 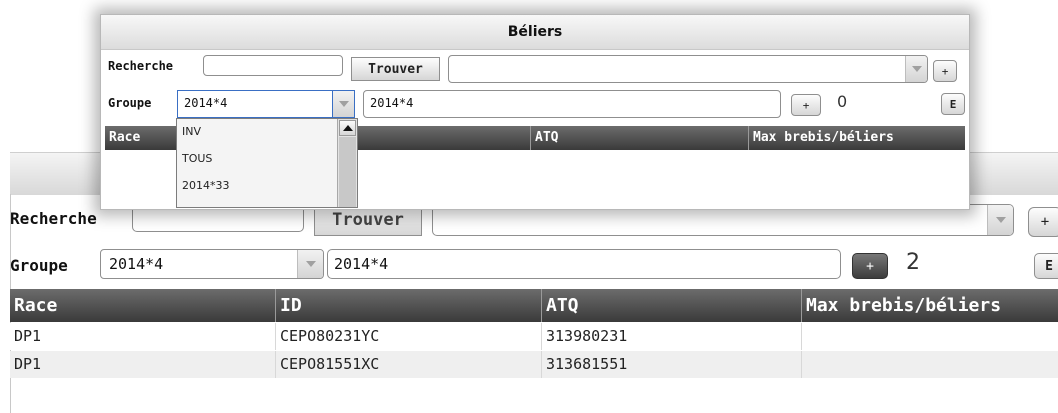 I want to click on back-col-race: Race, so click(x=143, y=305).